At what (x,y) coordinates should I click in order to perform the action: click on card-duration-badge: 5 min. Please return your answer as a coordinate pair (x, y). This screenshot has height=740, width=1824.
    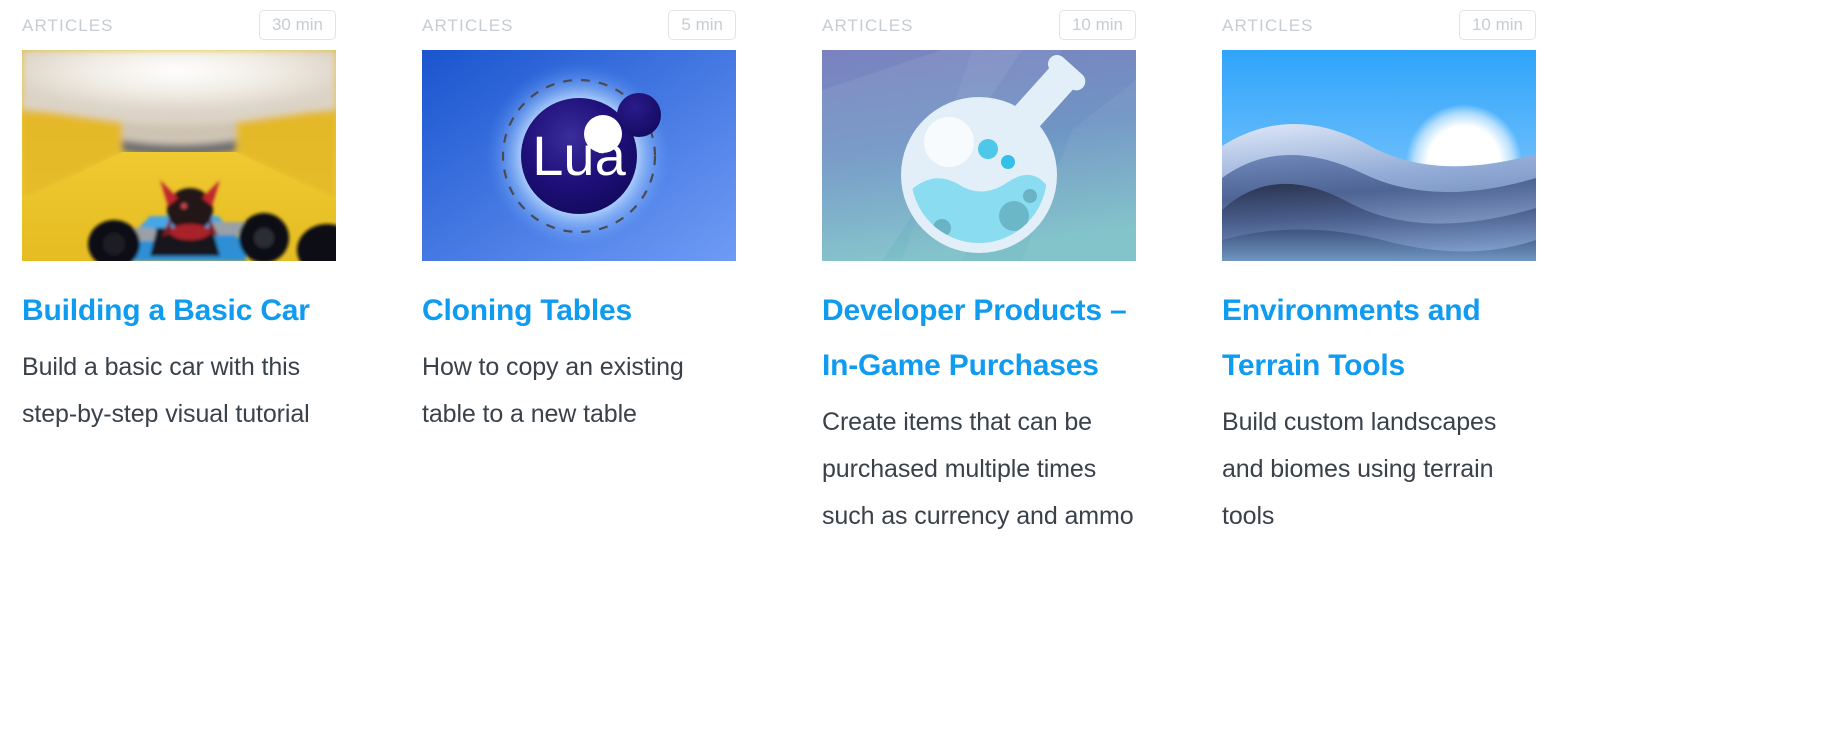
    Looking at the image, I should click on (702, 25).